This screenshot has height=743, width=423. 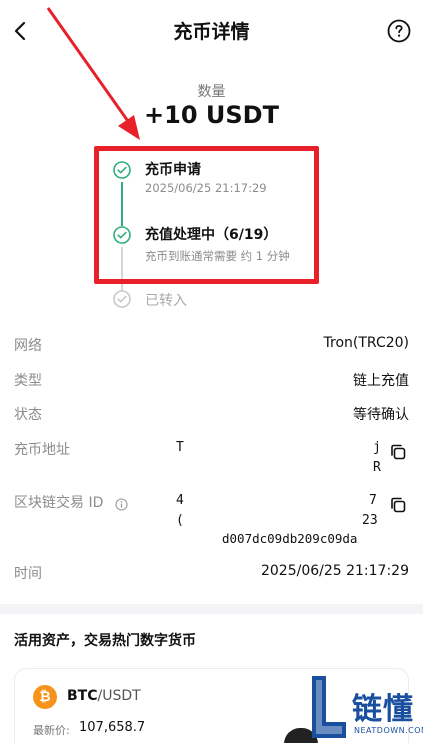 What do you see at coordinates (59, 503) in the screenshot?
I see `txid-label: 区块链交易 ID` at bounding box center [59, 503].